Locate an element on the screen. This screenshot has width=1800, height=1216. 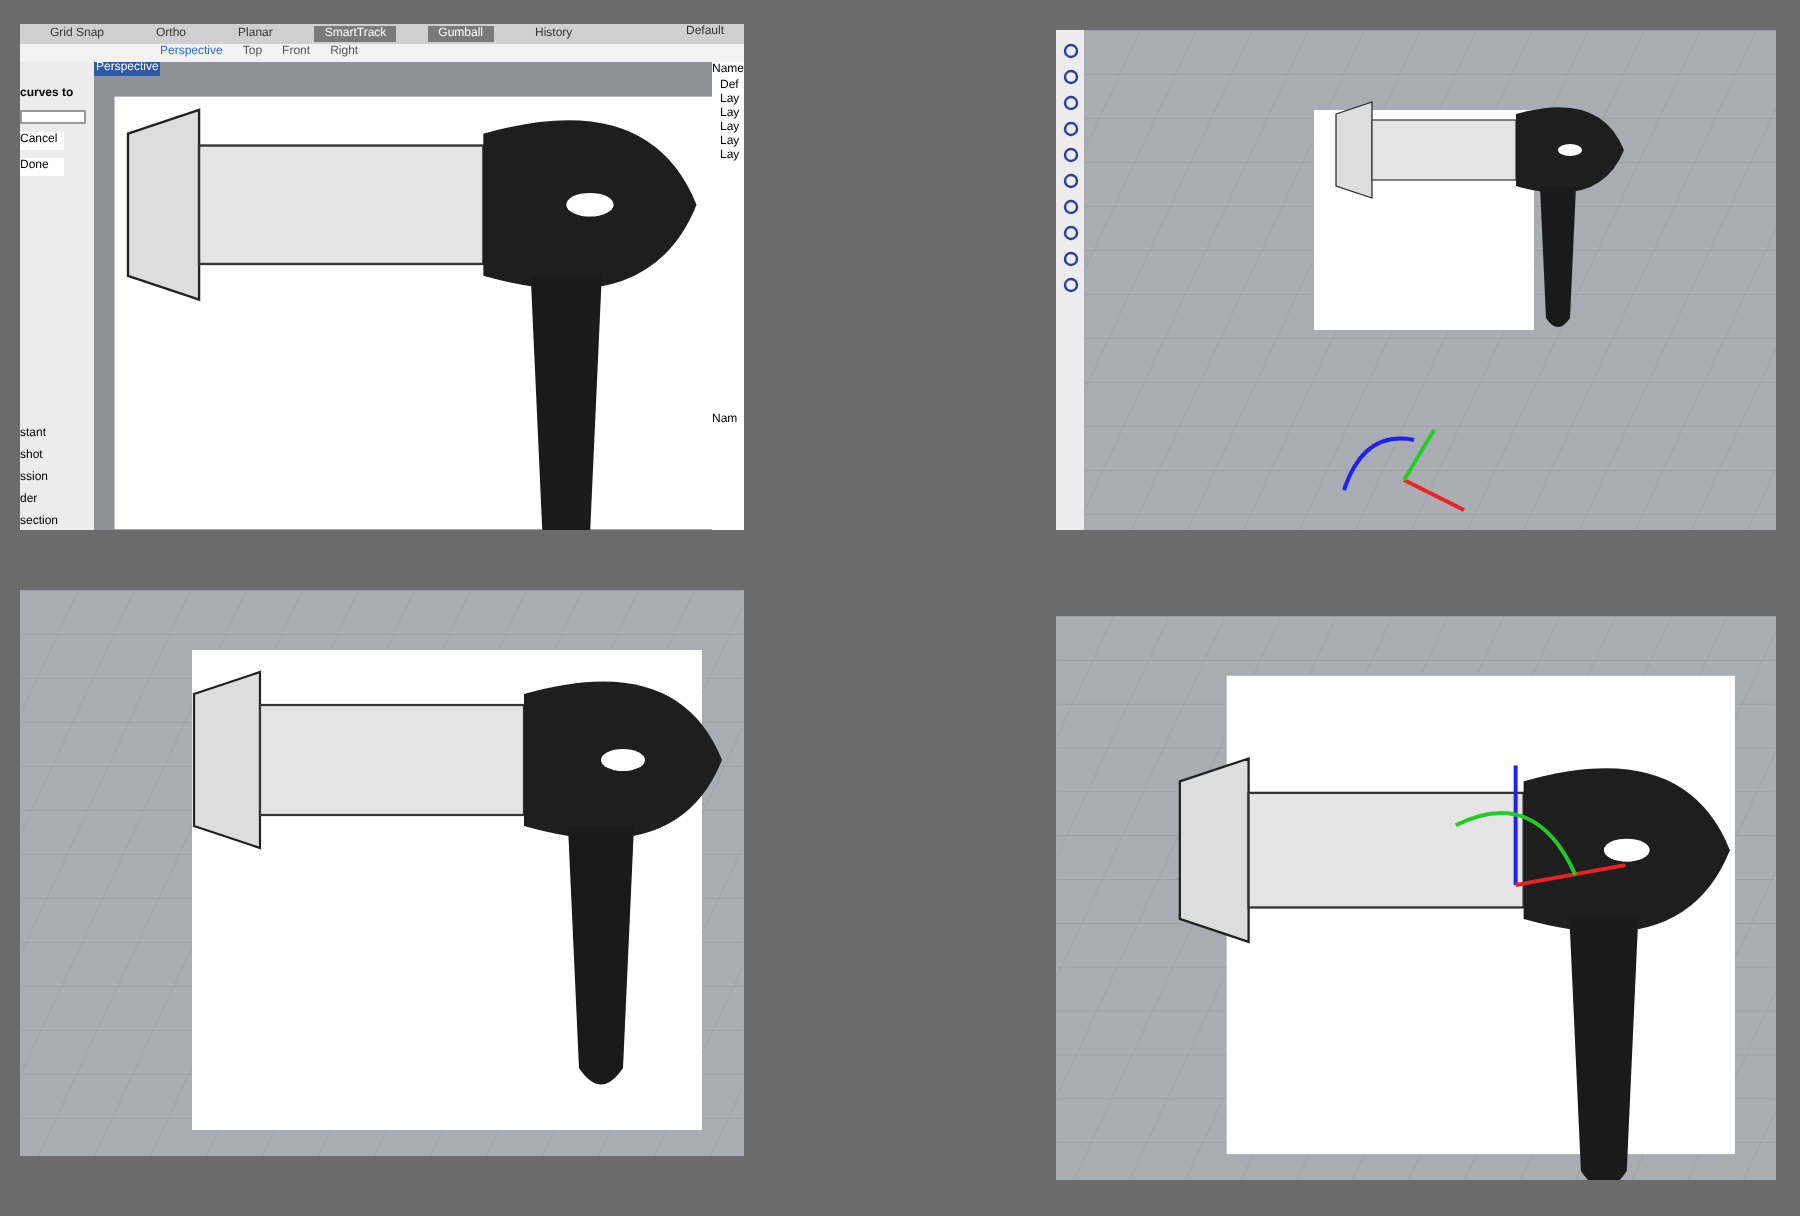
axis-gizmo-drawing is located at coordinates (1403, 470).